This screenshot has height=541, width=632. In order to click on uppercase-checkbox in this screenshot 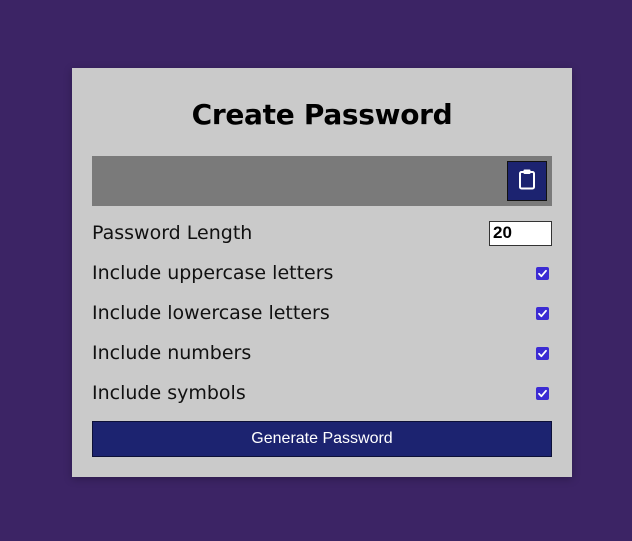, I will do `click(542, 273)`.